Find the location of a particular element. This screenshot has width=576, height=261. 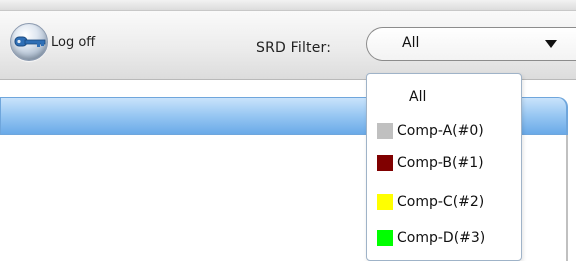

dropdown-option-comp-a: Comp-A(#0) is located at coordinates (444, 131).